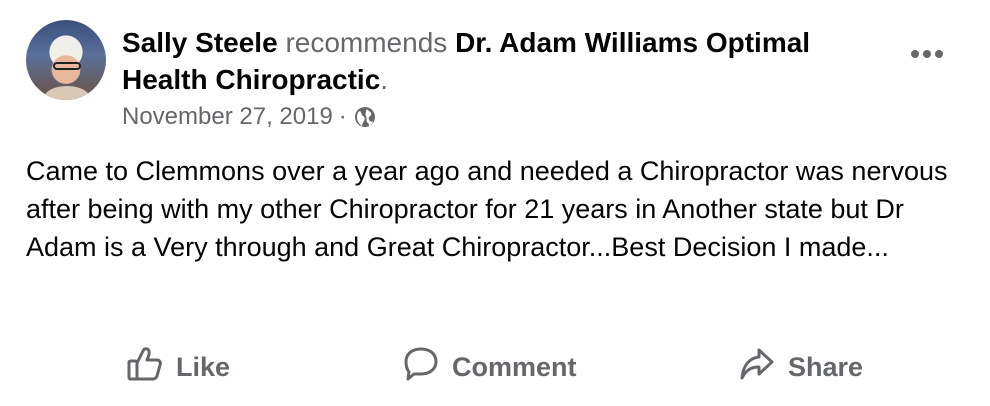 Image resolution: width=990 pixels, height=406 pixels. I want to click on action-bar: Like Comment Share, so click(495, 367).